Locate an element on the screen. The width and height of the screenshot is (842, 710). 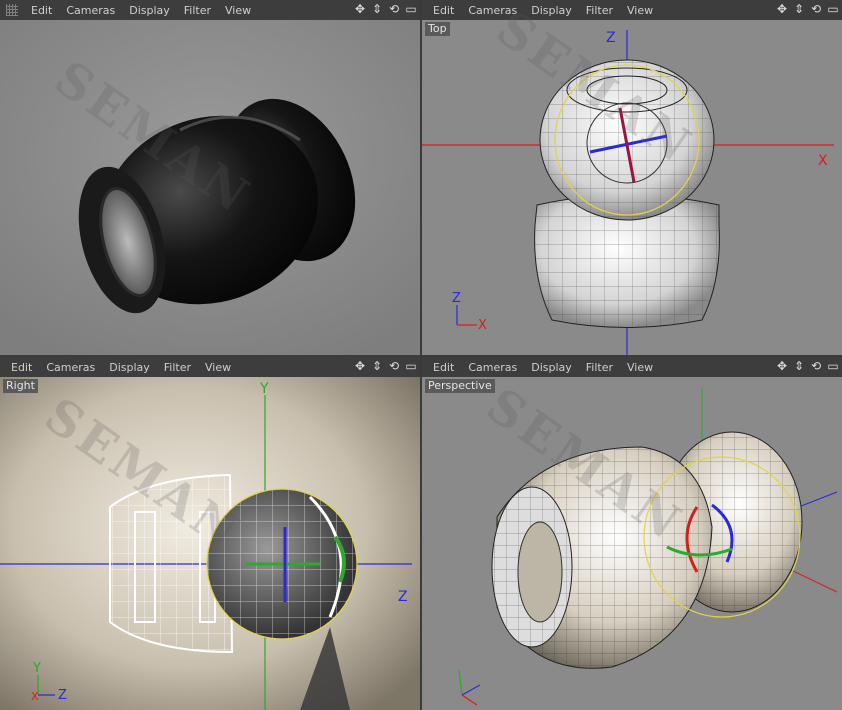
grip-icon is located at coordinates (12, 10).